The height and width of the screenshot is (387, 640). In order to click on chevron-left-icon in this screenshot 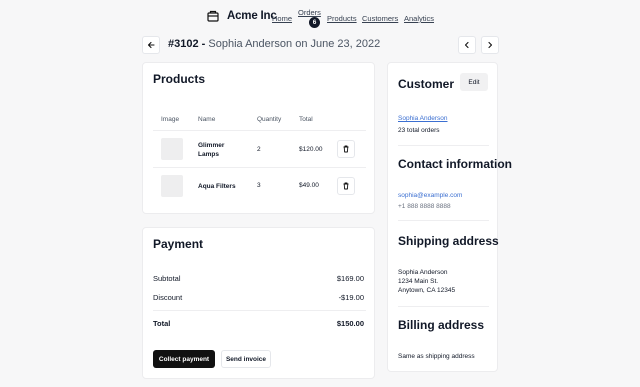, I will do `click(466, 45)`.